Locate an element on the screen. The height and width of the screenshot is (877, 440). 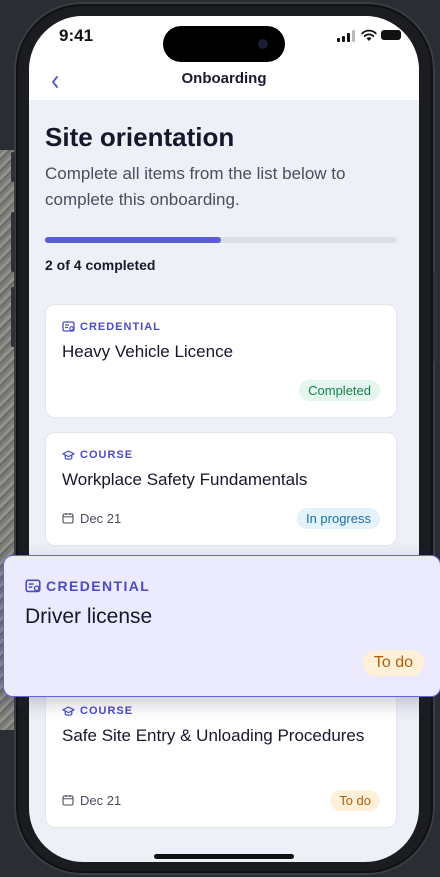
status-time: 9:41 is located at coordinates (76, 35).